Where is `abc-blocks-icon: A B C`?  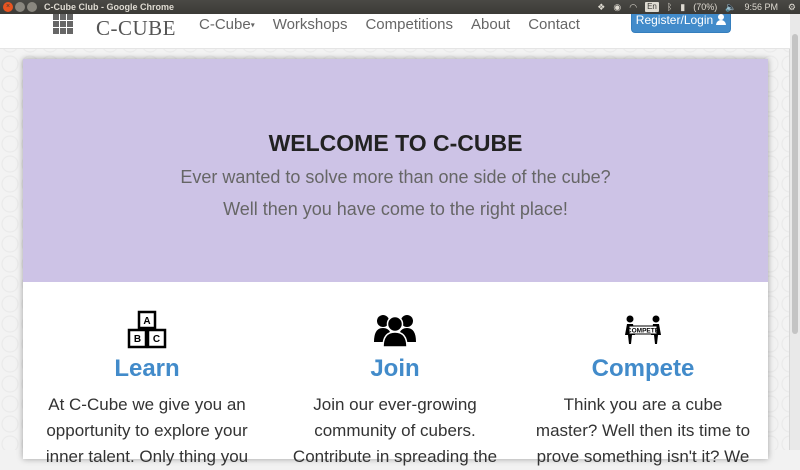 abc-blocks-icon: A B C is located at coordinates (147, 330).